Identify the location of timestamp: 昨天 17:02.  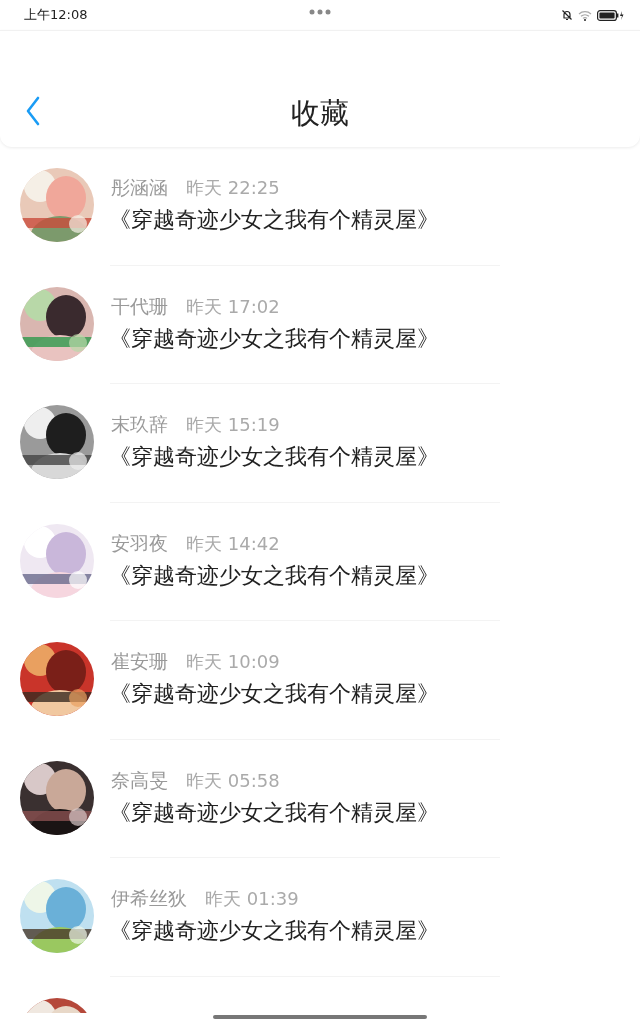
(233, 306).